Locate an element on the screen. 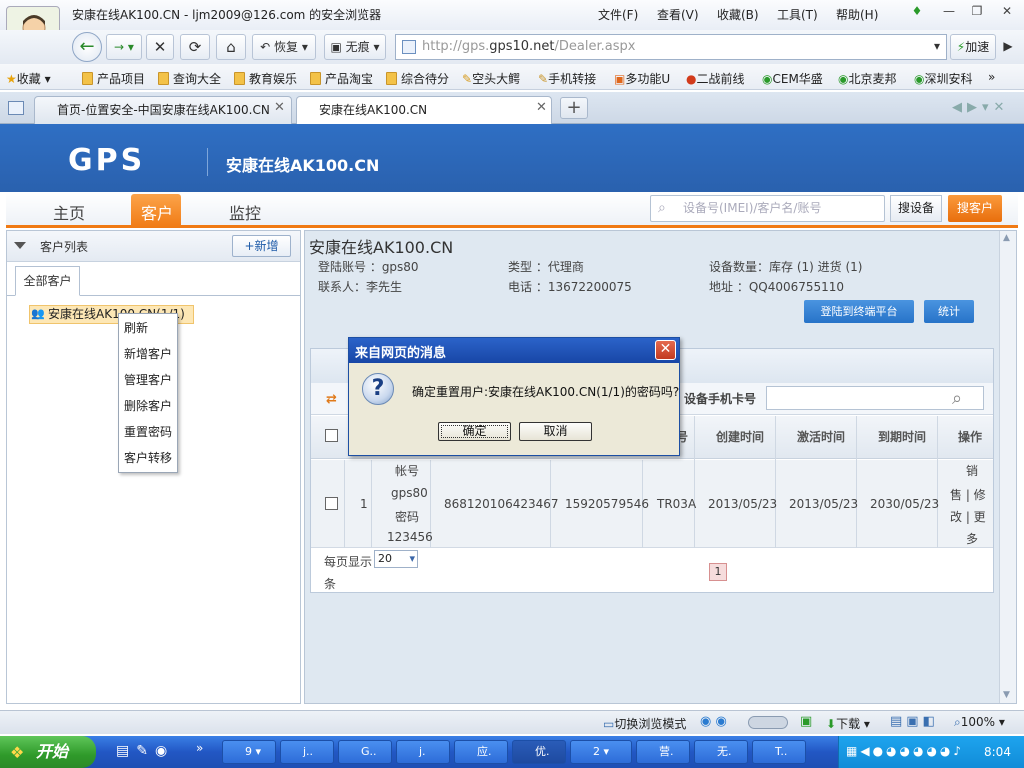 The height and width of the screenshot is (768, 1024). fav-icon: ◉ is located at coordinates (919, 79).